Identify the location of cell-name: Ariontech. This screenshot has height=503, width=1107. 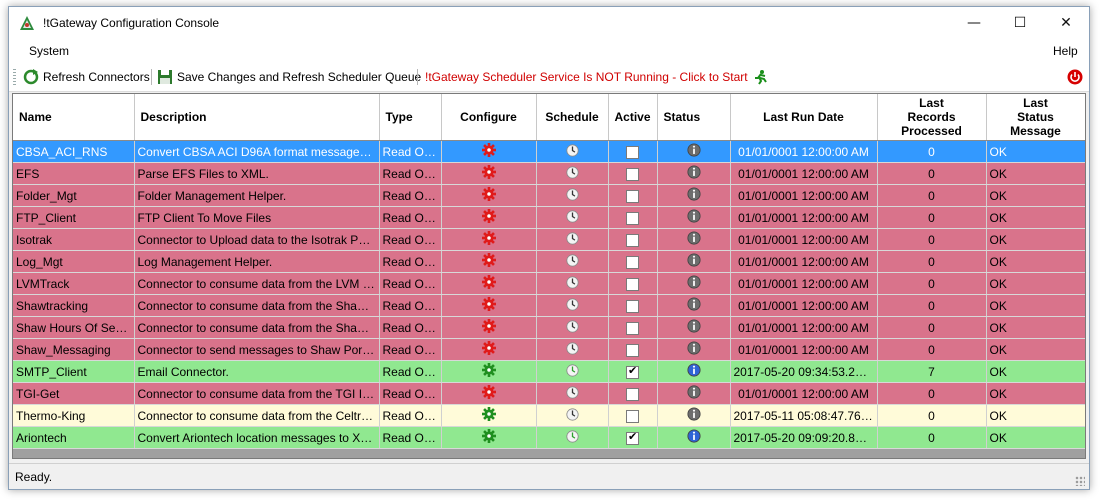
(74, 437).